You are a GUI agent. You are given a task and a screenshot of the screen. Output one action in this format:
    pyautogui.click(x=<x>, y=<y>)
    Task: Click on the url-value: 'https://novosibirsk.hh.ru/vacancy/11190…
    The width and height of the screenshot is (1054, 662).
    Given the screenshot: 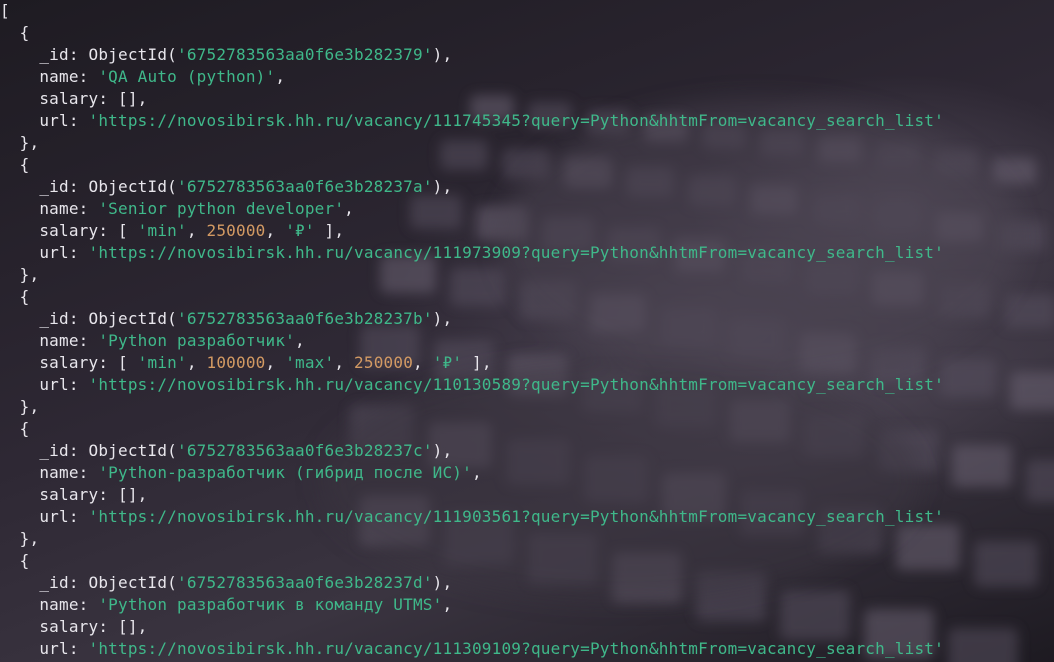 What is the action you would take?
    pyautogui.click(x=516, y=516)
    